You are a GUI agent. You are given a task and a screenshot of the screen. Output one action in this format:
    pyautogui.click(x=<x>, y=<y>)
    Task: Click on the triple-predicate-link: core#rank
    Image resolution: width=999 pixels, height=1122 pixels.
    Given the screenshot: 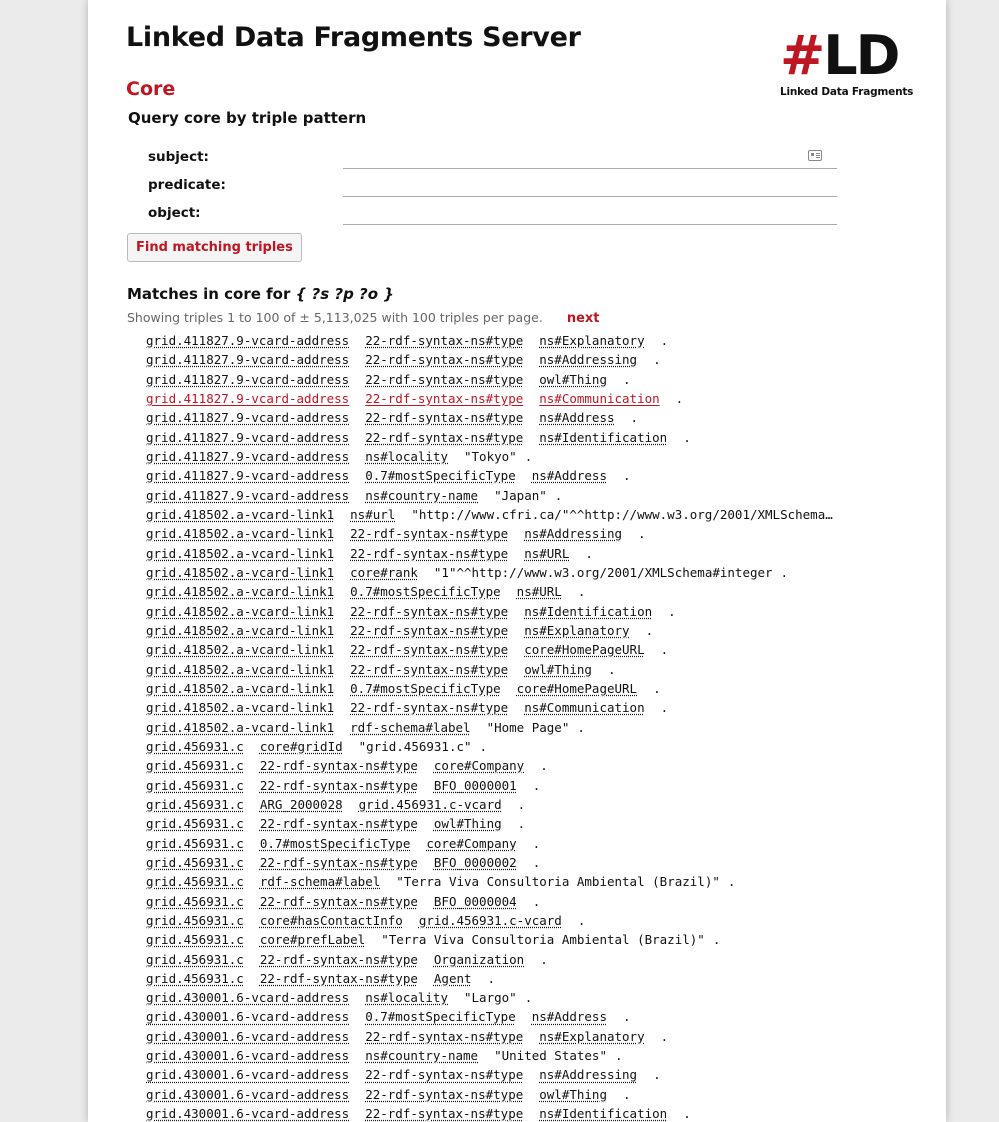 What is the action you would take?
    pyautogui.click(x=384, y=572)
    